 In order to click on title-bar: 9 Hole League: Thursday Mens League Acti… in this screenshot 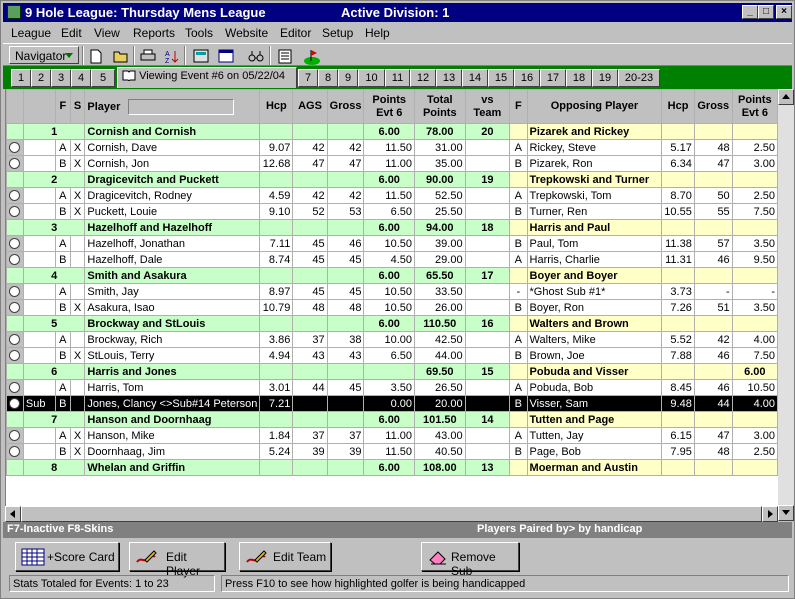, I will do `click(397, 12)`.